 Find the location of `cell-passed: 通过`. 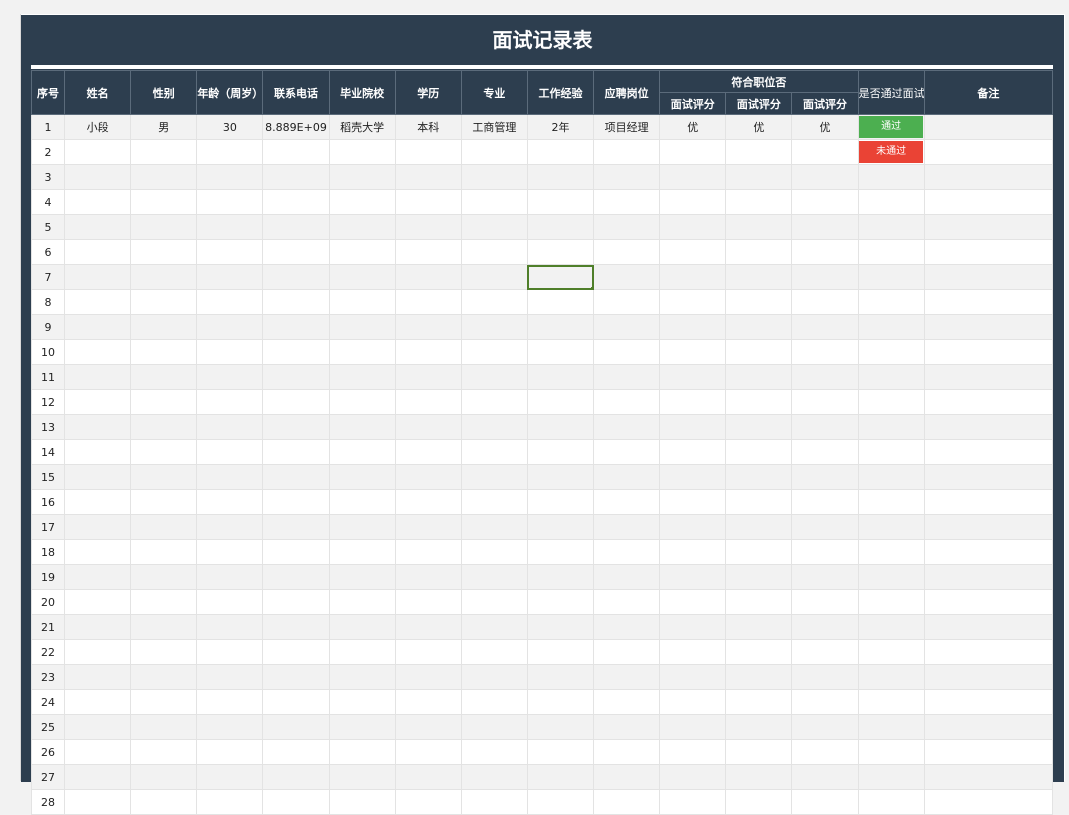

cell-passed: 通过 is located at coordinates (891, 127).